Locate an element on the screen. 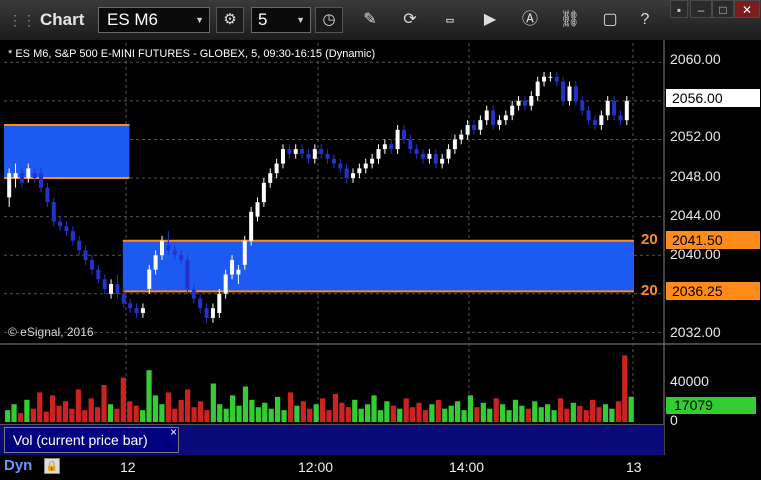 This screenshot has height=480, width=761. upper-level-tag: 2041.50 is located at coordinates (713, 240).